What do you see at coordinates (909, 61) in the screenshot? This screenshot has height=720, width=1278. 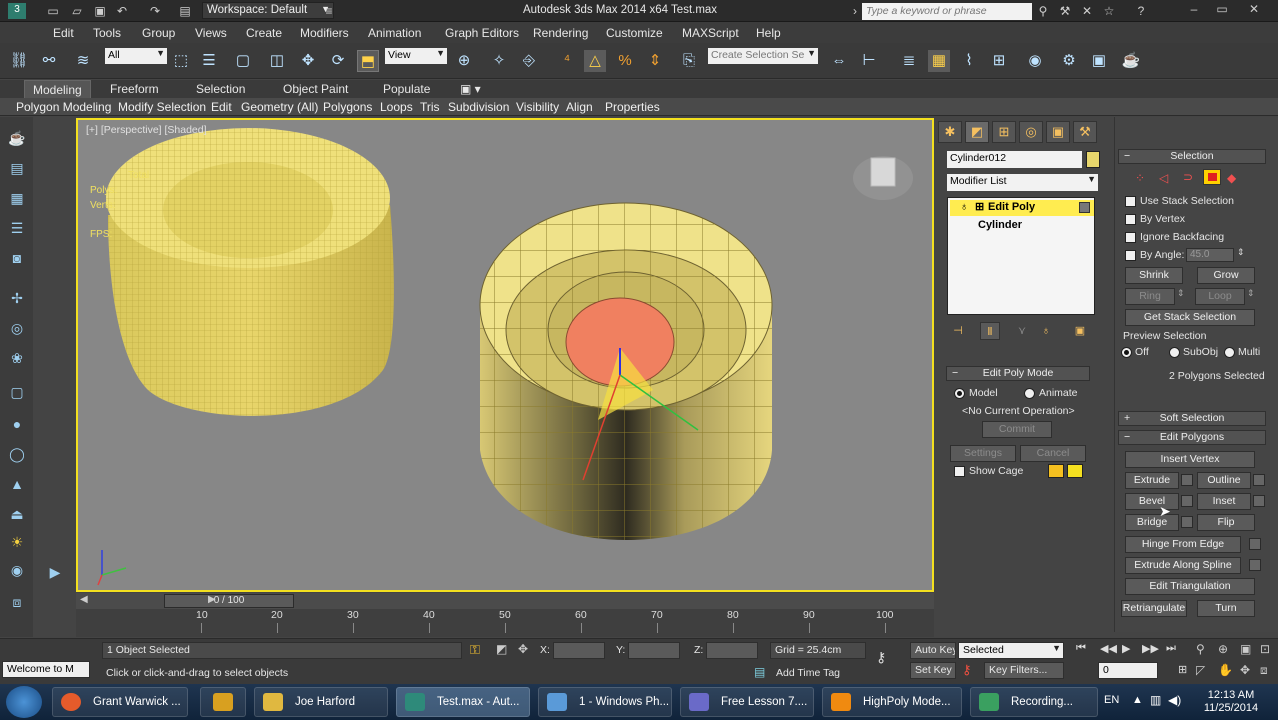 I see `layer-manager-icon: ≣` at bounding box center [909, 61].